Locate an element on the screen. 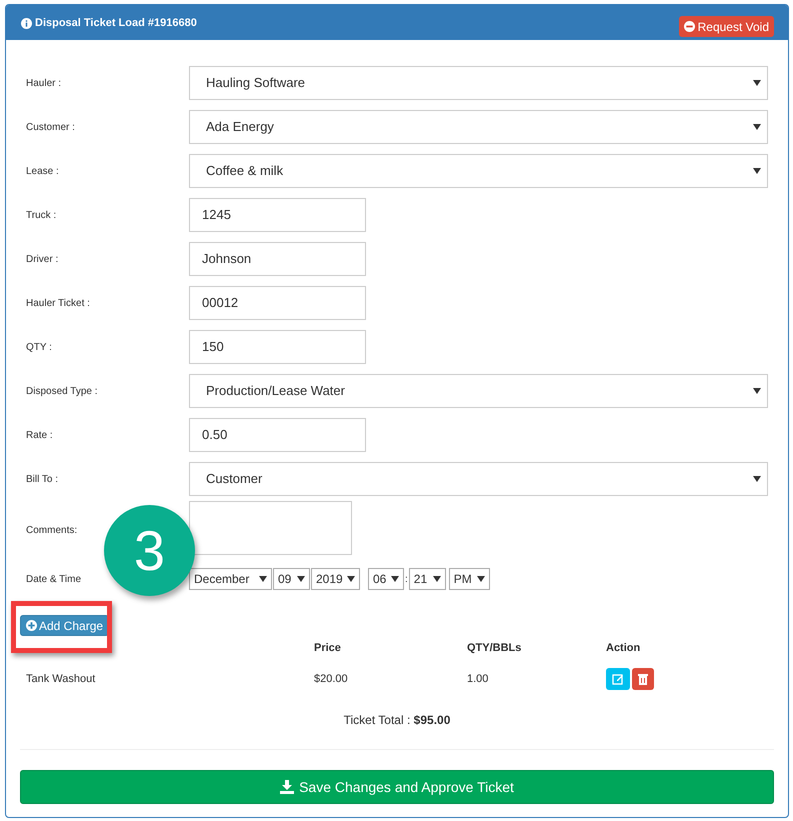 The width and height of the screenshot is (793, 821). download-icon is located at coordinates (287, 787).